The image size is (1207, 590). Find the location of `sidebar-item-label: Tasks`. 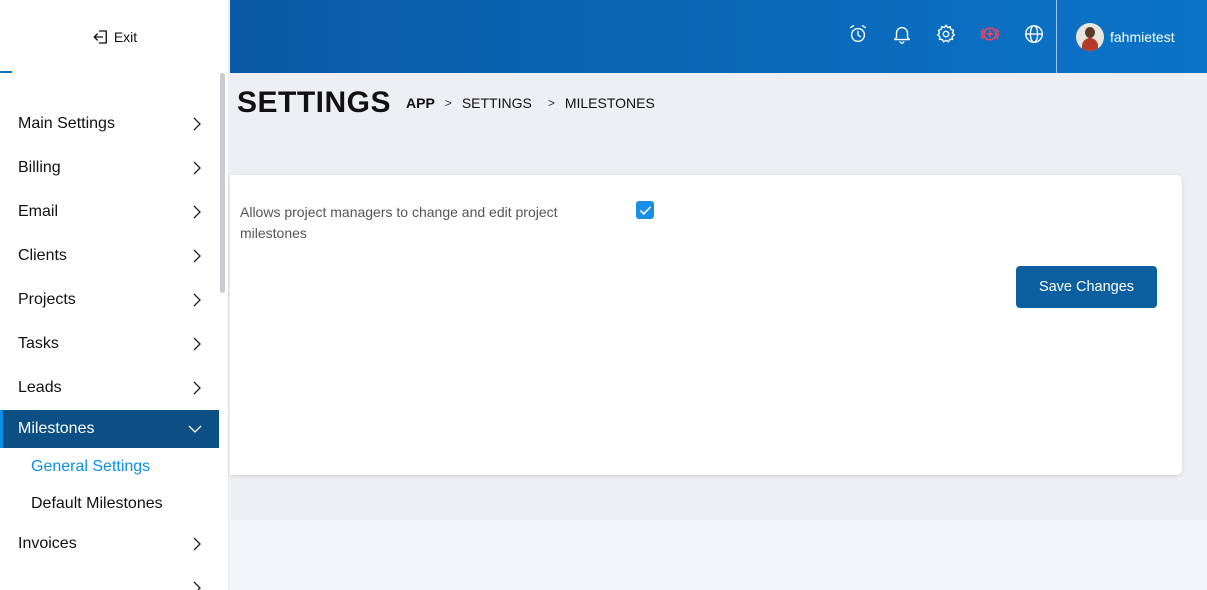

sidebar-item-label: Tasks is located at coordinates (38, 343).